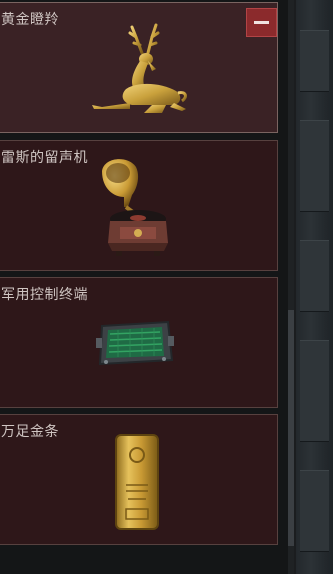 The width and height of the screenshot is (333, 574). I want to click on gold-bar-icon, so click(137, 482).